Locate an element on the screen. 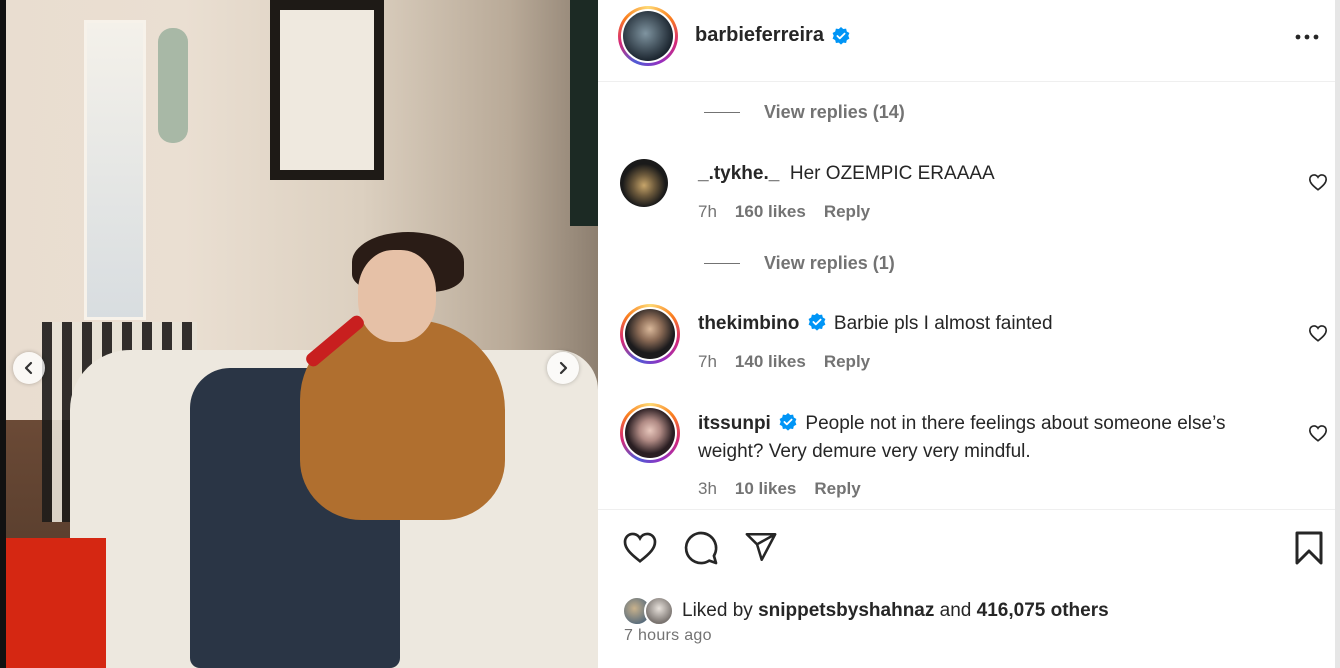 The width and height of the screenshot is (1340, 668). comment-likes: 10 likes is located at coordinates (765, 489).